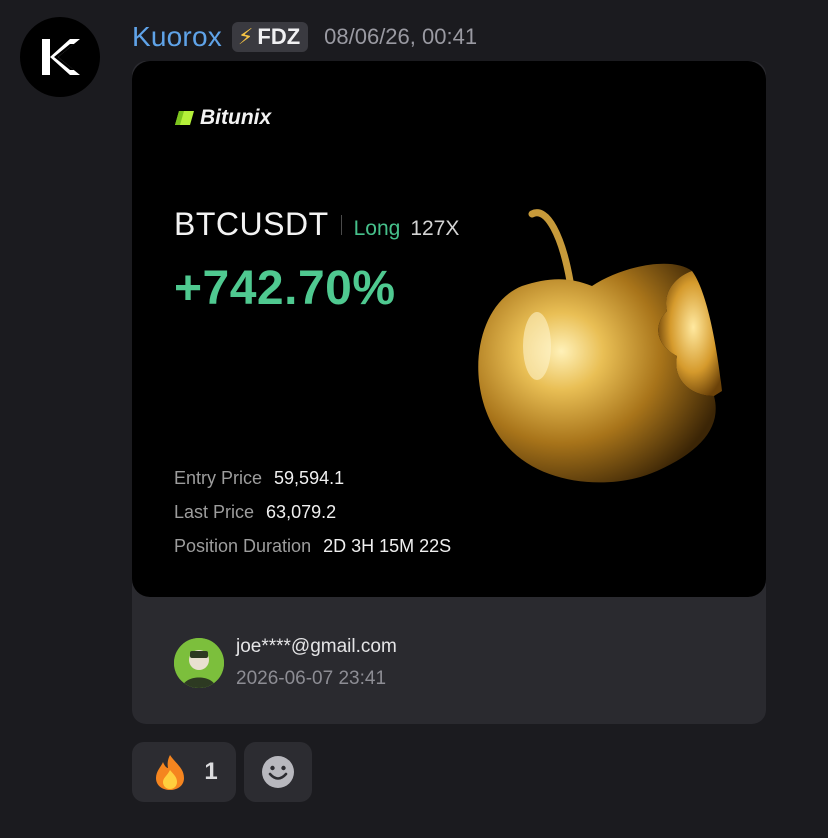  Describe the element at coordinates (211, 771) in the screenshot. I see `reaction-count: 1` at that location.